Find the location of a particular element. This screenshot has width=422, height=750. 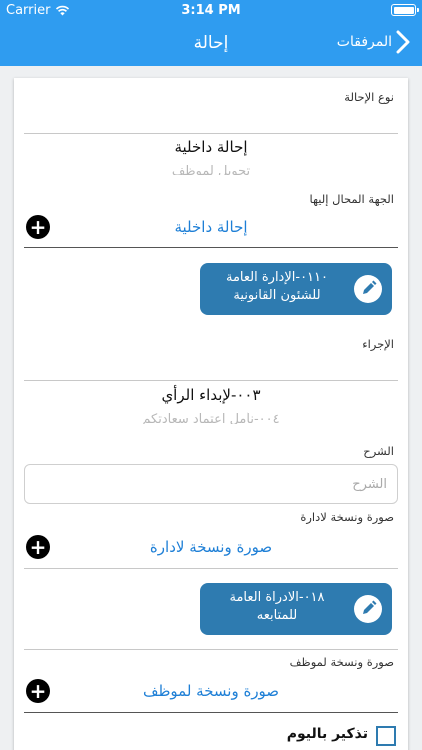

copy-to-employee-button: صورة ونسخة لموظف is located at coordinates (211, 691).